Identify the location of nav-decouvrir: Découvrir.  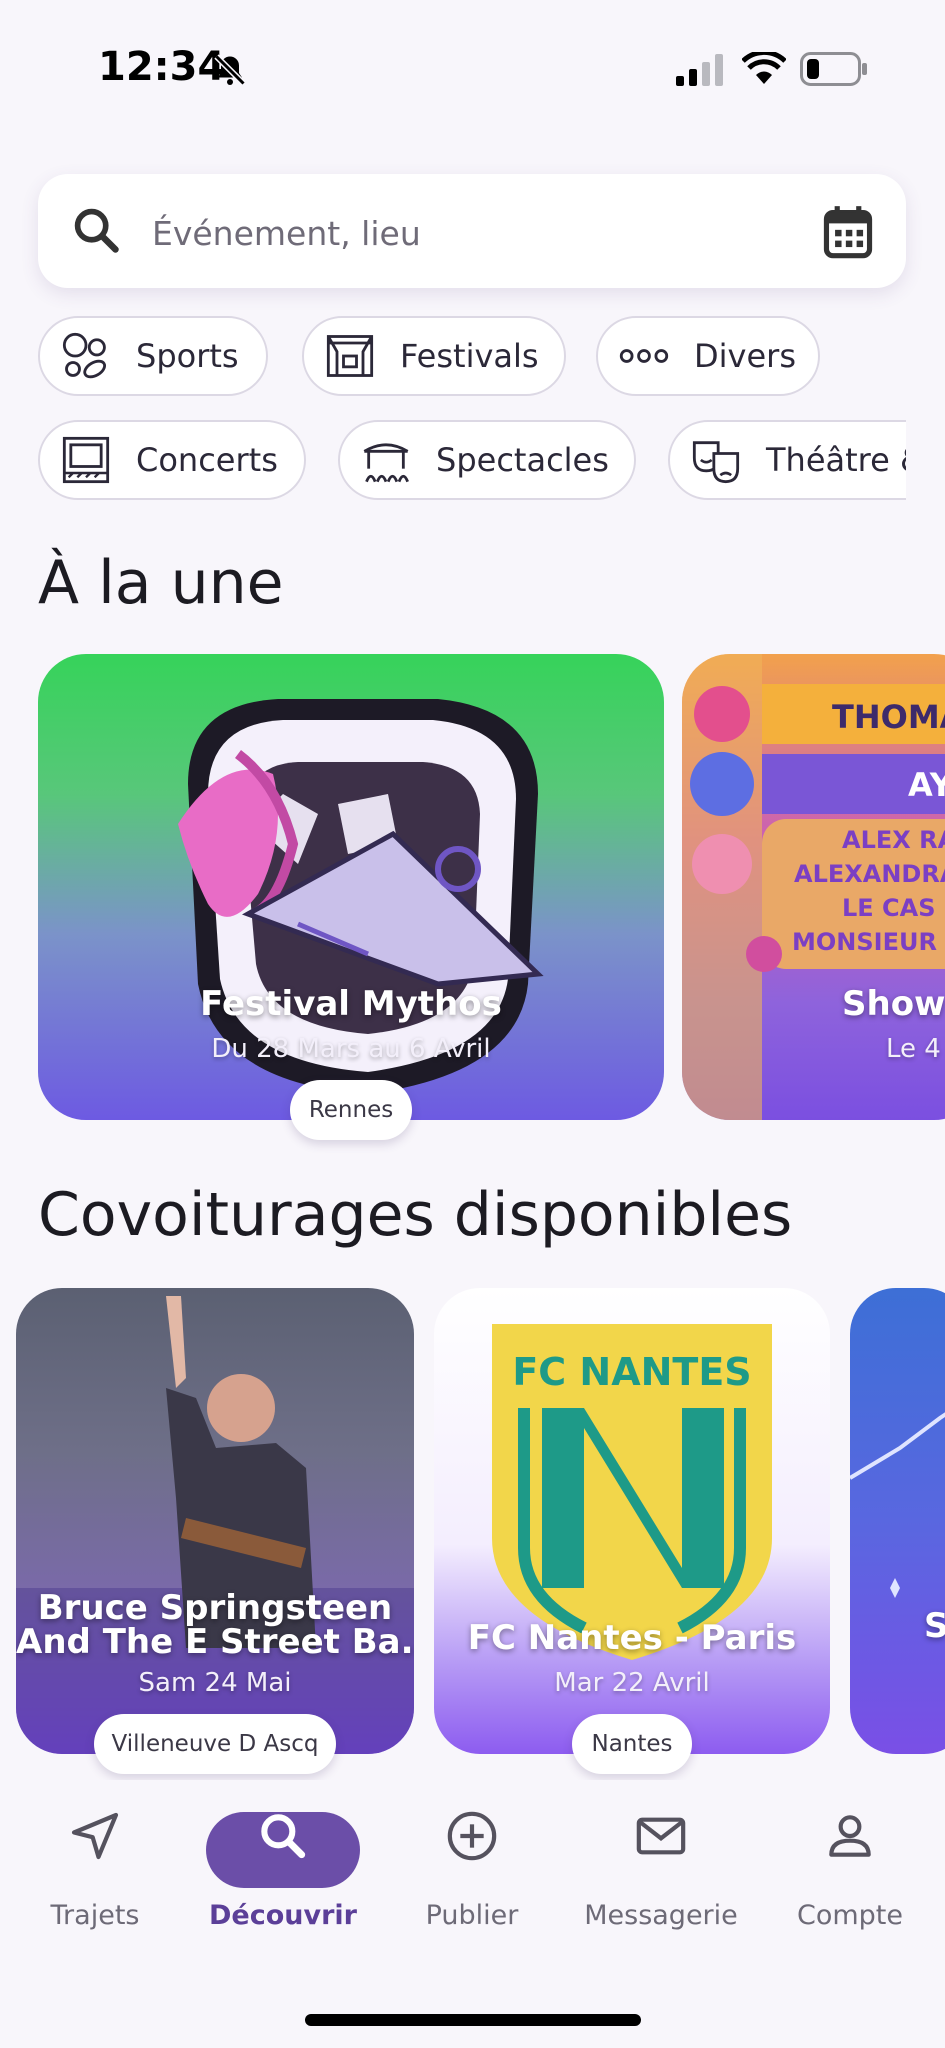
(283, 1873).